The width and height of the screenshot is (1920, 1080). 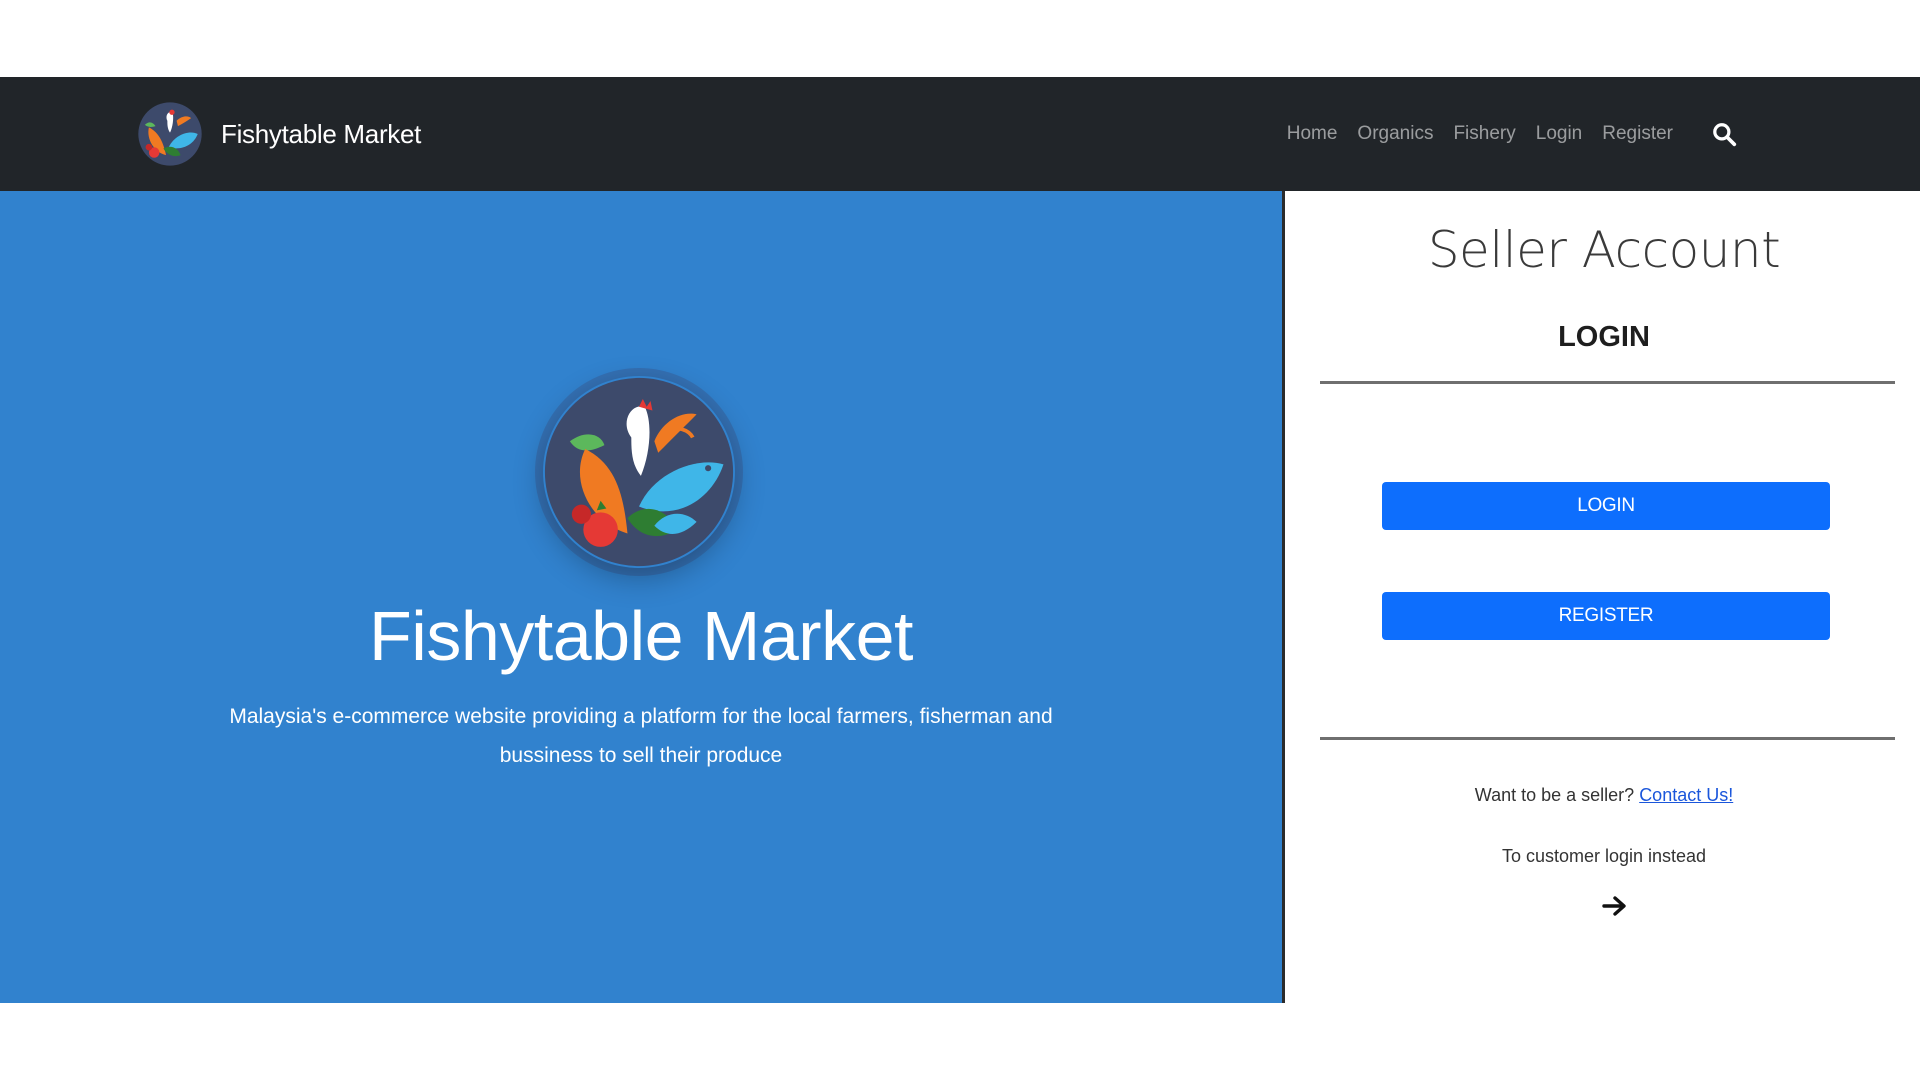 What do you see at coordinates (1637, 134) in the screenshot?
I see `nav-link-register: Register` at bounding box center [1637, 134].